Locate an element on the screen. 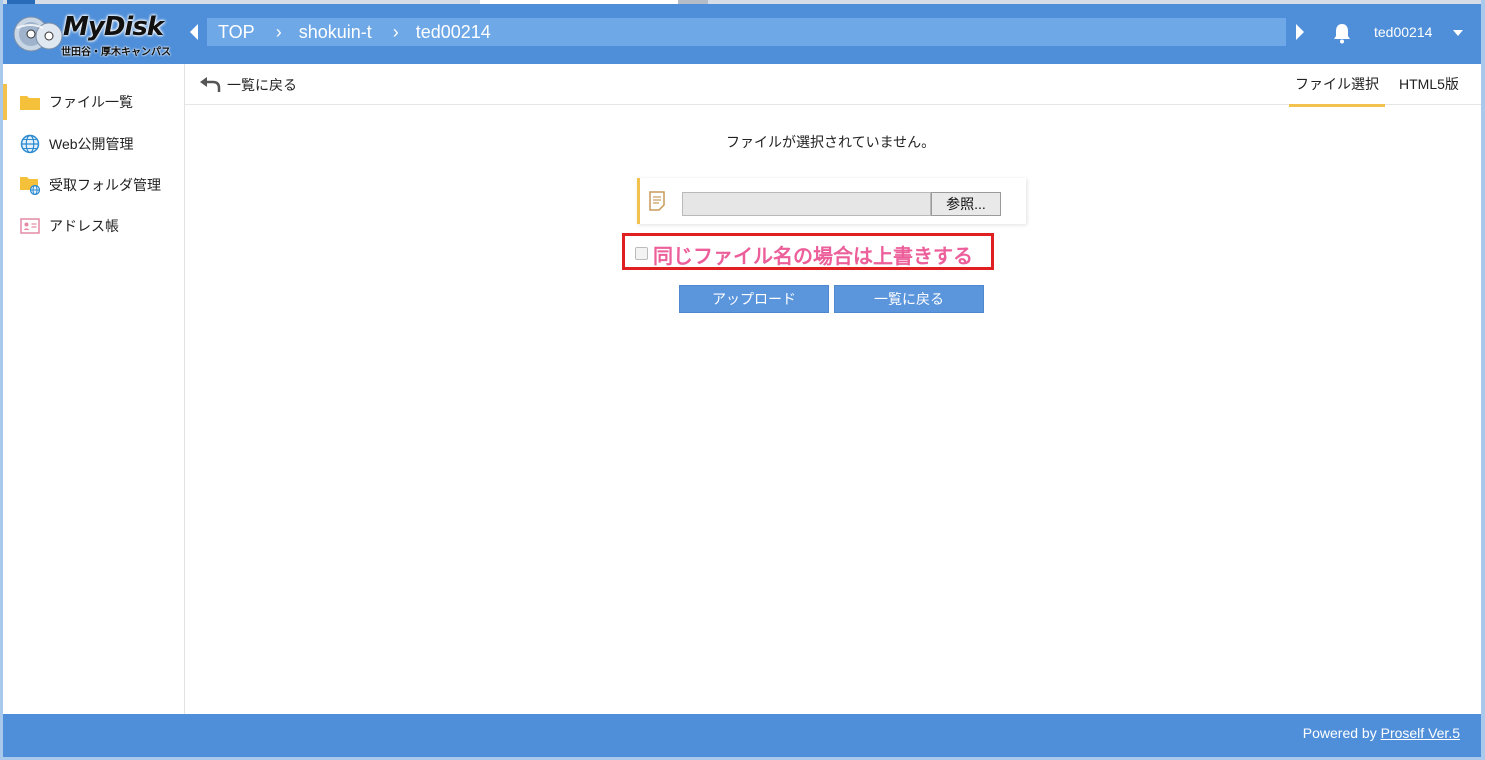 The height and width of the screenshot is (760, 1485). folder-icon is located at coordinates (30, 102).